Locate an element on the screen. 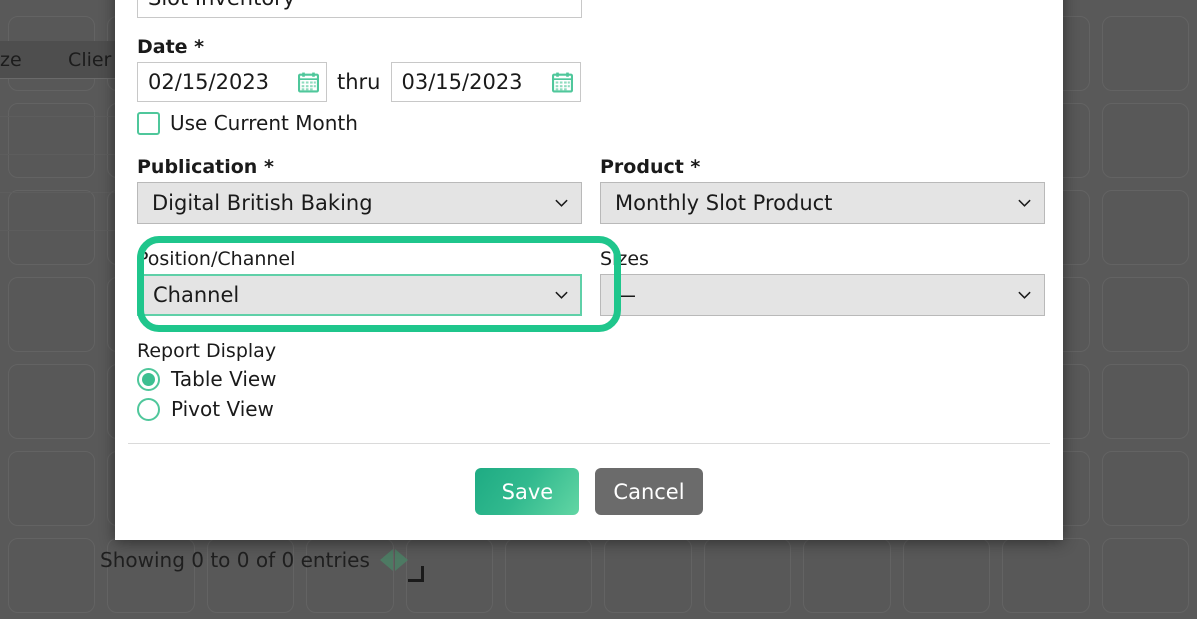 Image resolution: width=1197 pixels, height=619 pixels. cancel-button: Cancel is located at coordinates (649, 491).